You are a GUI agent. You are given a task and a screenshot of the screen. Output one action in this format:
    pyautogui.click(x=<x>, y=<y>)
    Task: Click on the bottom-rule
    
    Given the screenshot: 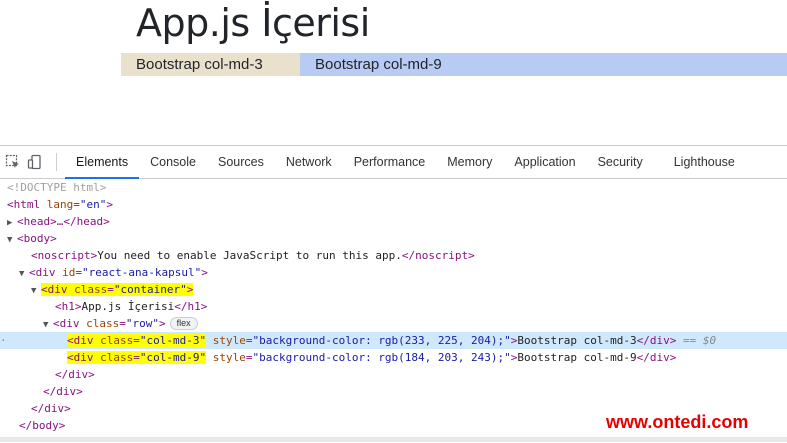 What is the action you would take?
    pyautogui.click(x=393, y=439)
    